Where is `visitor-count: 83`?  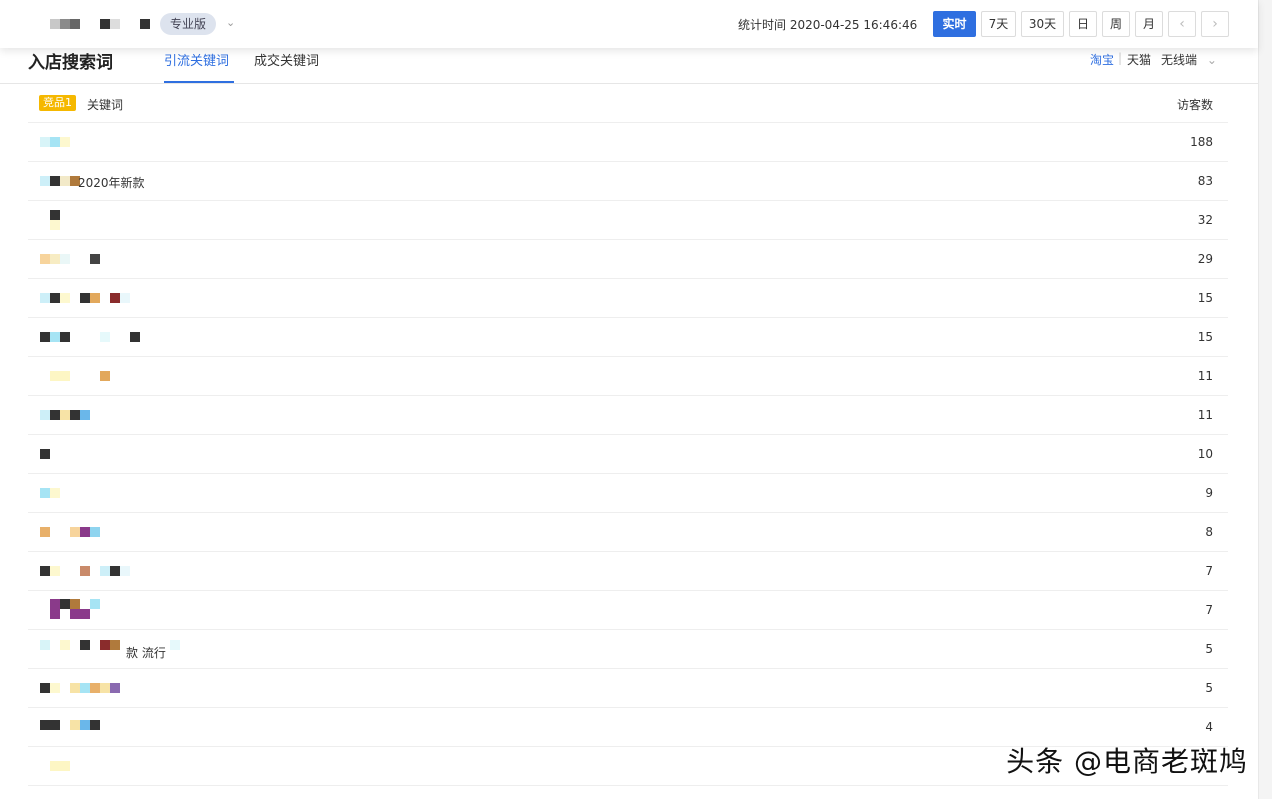
visitor-count: 83 is located at coordinates (1205, 181).